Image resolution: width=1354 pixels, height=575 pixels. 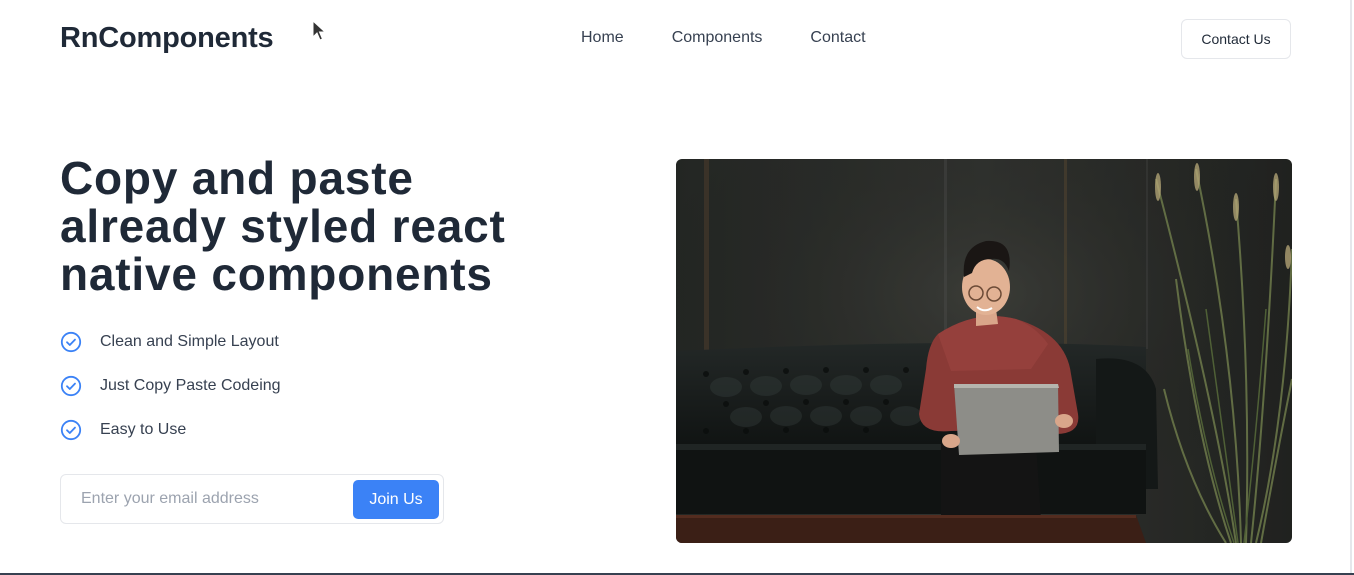 I want to click on feature-item: Easy to Use, so click(x=170, y=430).